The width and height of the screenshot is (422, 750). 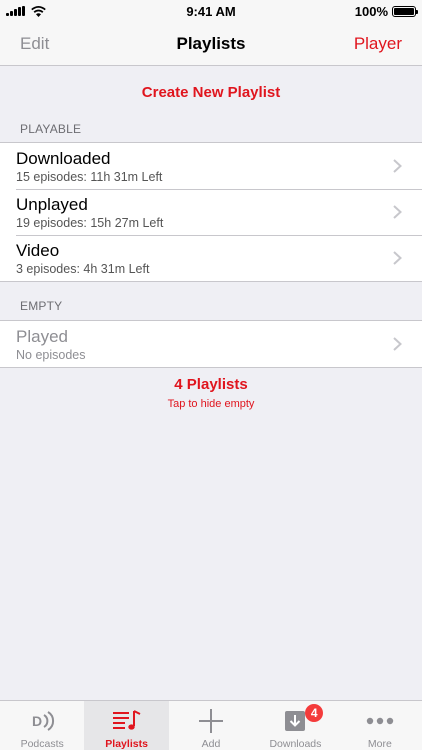 What do you see at coordinates (51, 355) in the screenshot?
I see `playlist-subtitle: No episodes` at bounding box center [51, 355].